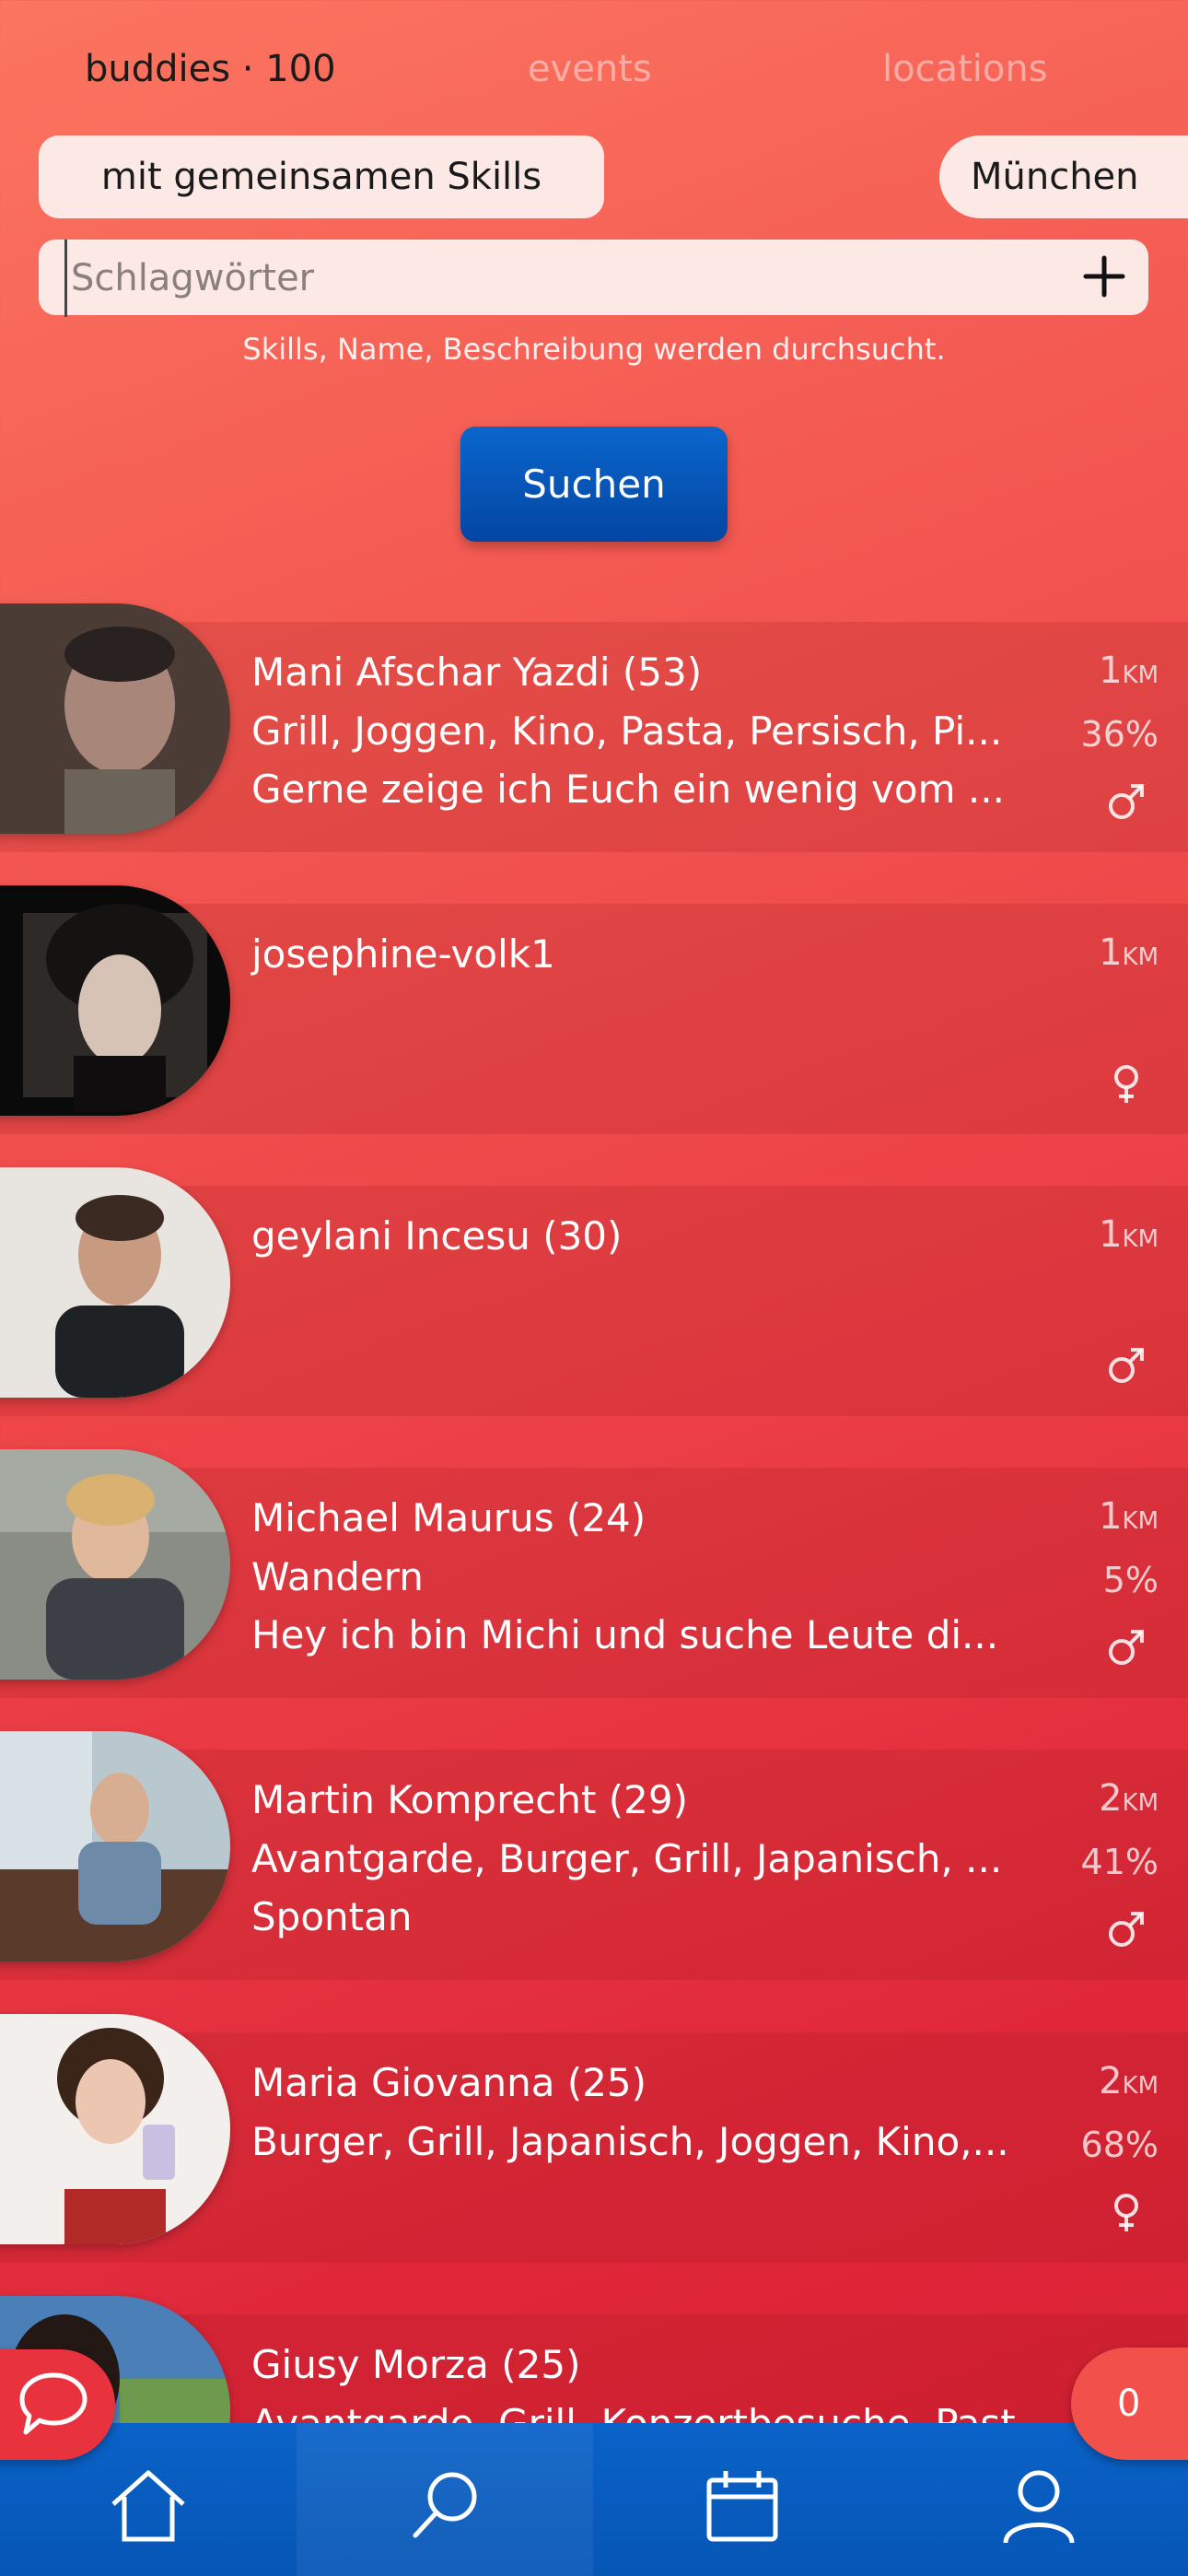 This screenshot has width=1188, height=2576. Describe the element at coordinates (210, 69) in the screenshot. I see `tab-buddies: buddies · 100` at that location.